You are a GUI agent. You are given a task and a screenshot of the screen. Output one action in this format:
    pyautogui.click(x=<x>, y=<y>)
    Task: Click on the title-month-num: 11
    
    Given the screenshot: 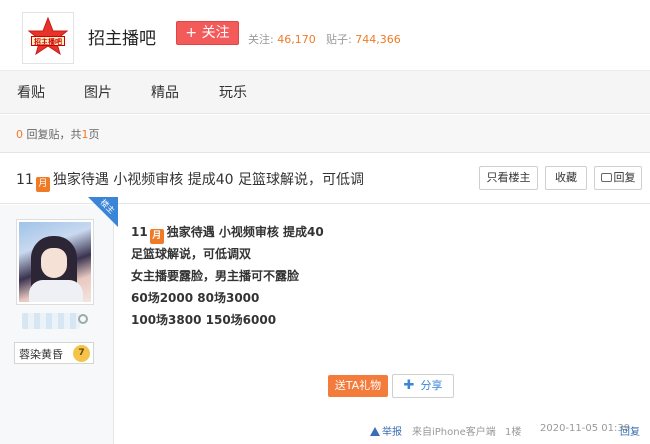 What is the action you would take?
    pyautogui.click(x=25, y=180)
    